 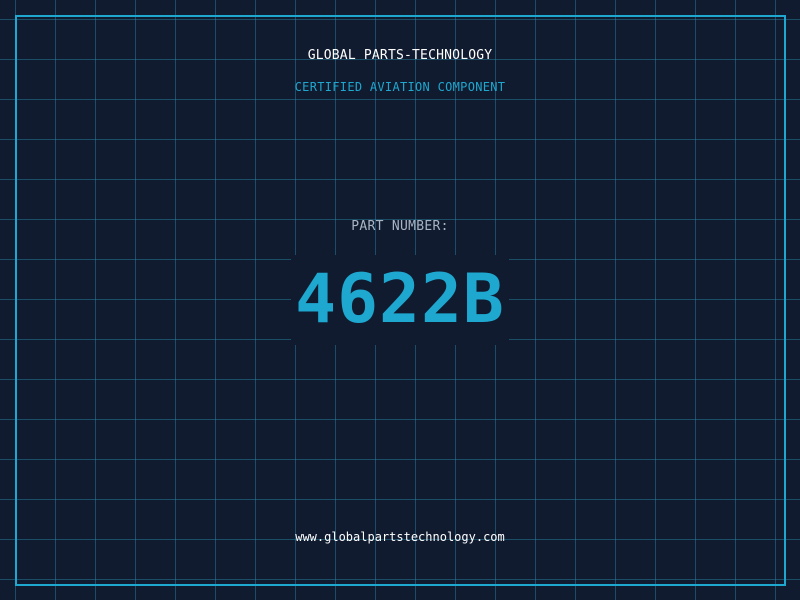 I want to click on part-number-text: 4622B, so click(x=400, y=300).